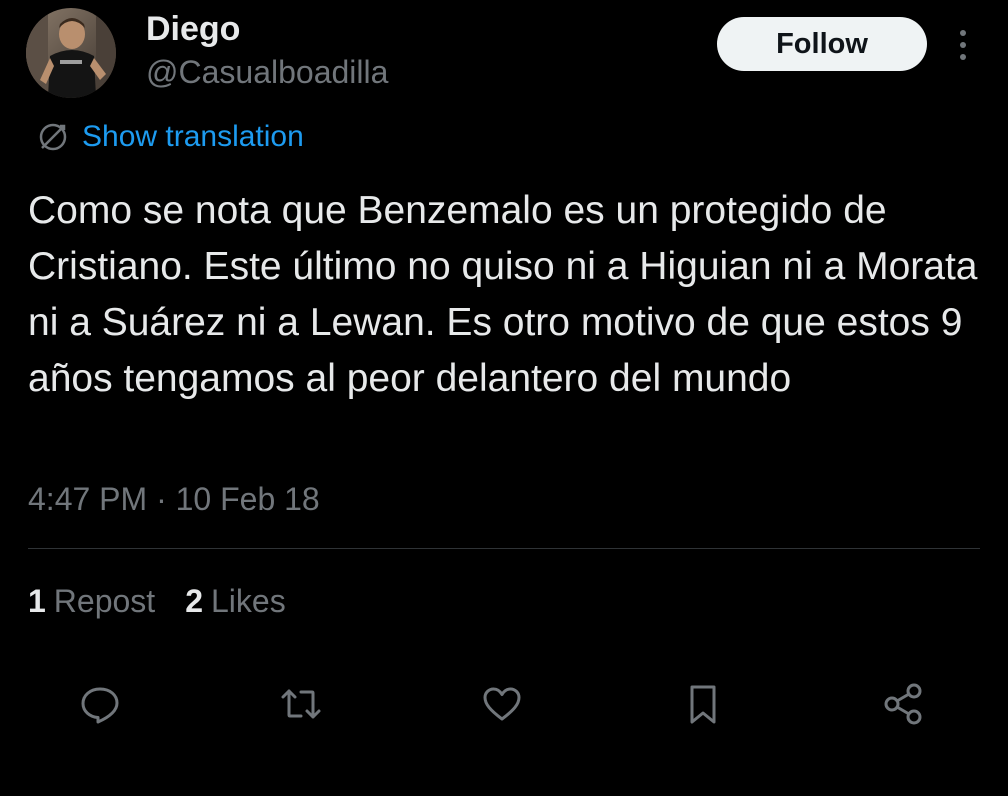 The height and width of the screenshot is (796, 1008). I want to click on divider, so click(504, 548).